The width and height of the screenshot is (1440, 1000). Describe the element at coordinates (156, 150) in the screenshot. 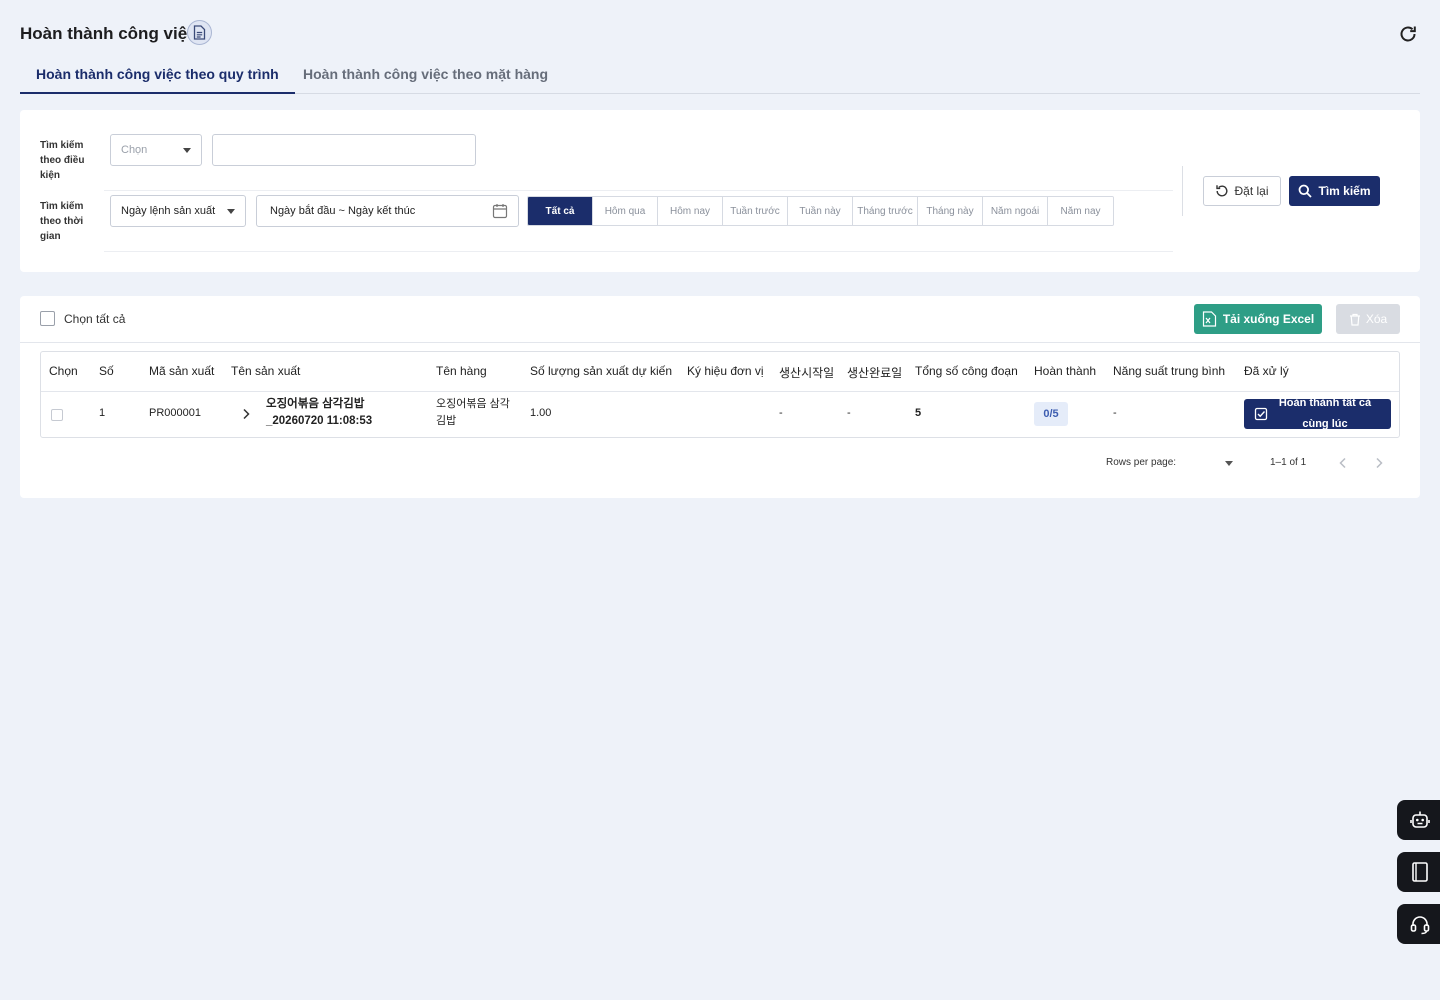

I see `condition-select: Chọn` at that location.